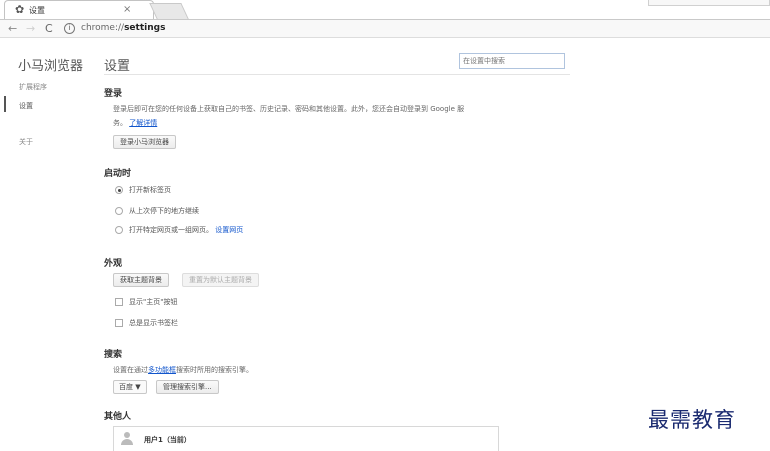  I want to click on set-pages-link: 设置网页, so click(229, 230).